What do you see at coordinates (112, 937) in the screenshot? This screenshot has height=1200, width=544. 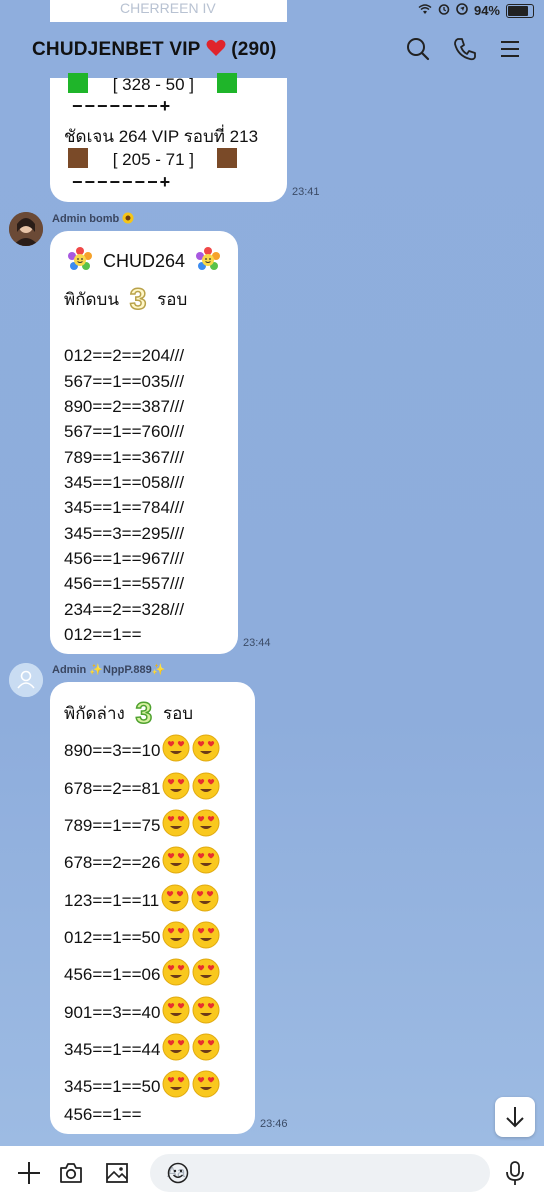 I see `message-line-text: 012==1==50` at bounding box center [112, 937].